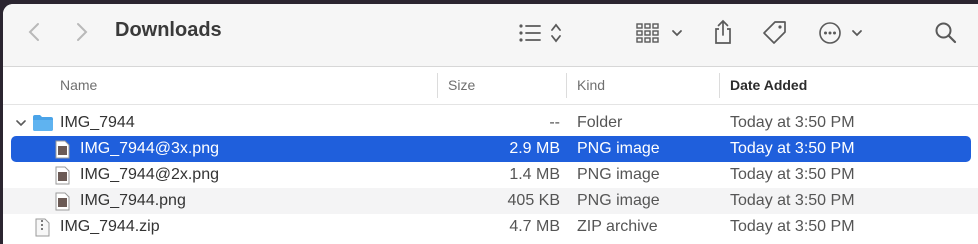 The image size is (978, 244). Describe the element at coordinates (840, 33) in the screenshot. I see `ellipsis-circle-icon` at that location.